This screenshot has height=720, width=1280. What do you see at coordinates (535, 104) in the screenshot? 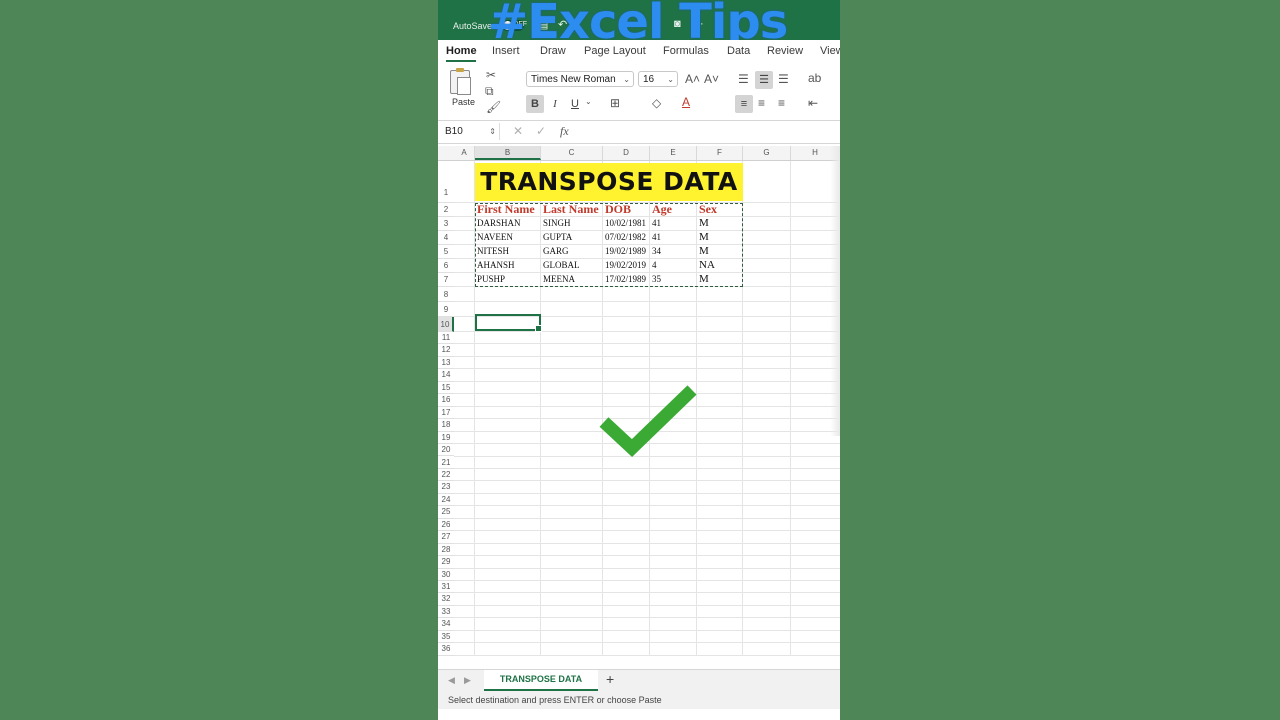
I see `bold-button: B` at bounding box center [535, 104].